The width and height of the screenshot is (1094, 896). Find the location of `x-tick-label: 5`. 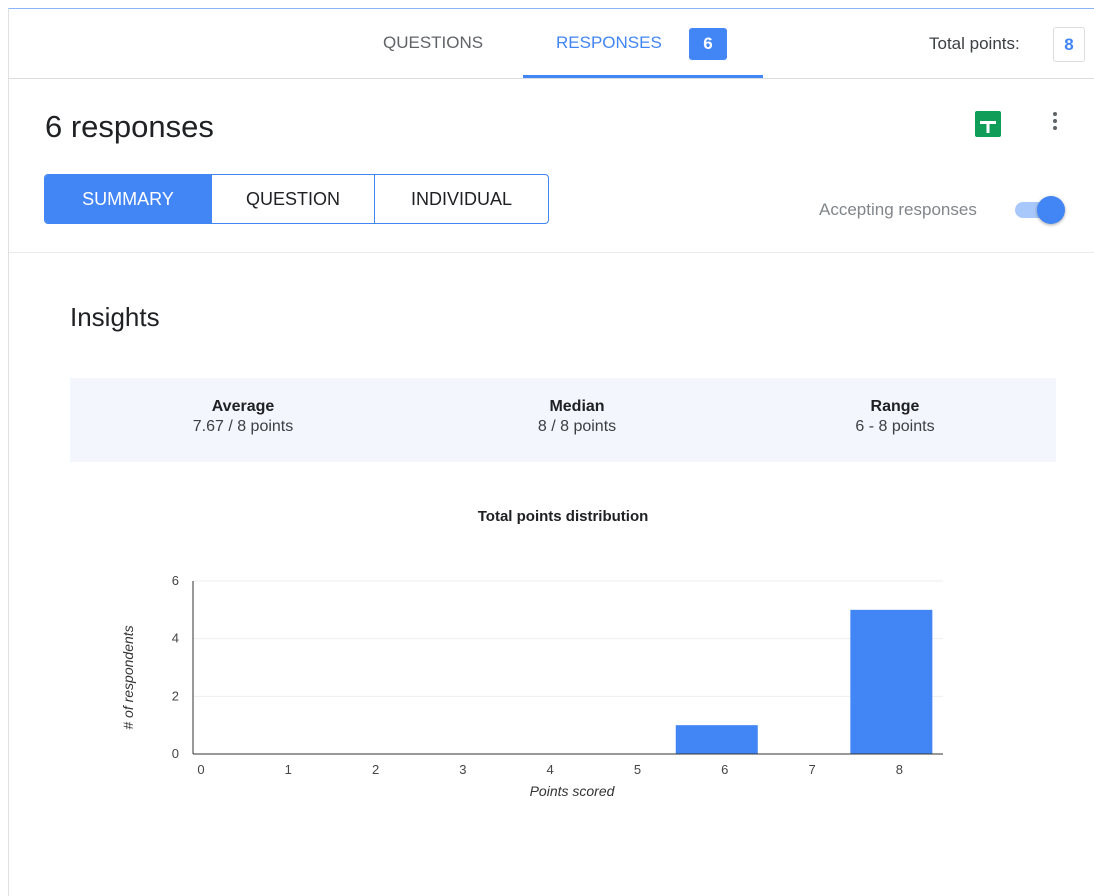

x-tick-label: 5 is located at coordinates (637, 769).